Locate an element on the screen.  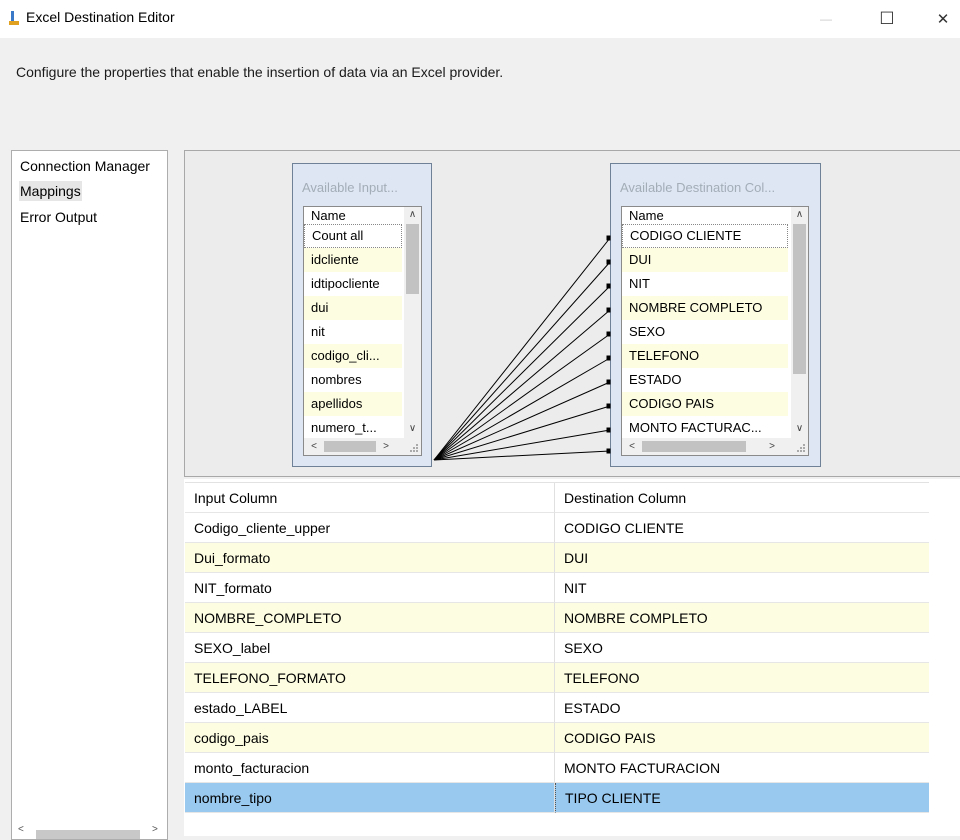
title-bar: Excel Destination Editor — ☐ ✕ is located at coordinates (480, 19).